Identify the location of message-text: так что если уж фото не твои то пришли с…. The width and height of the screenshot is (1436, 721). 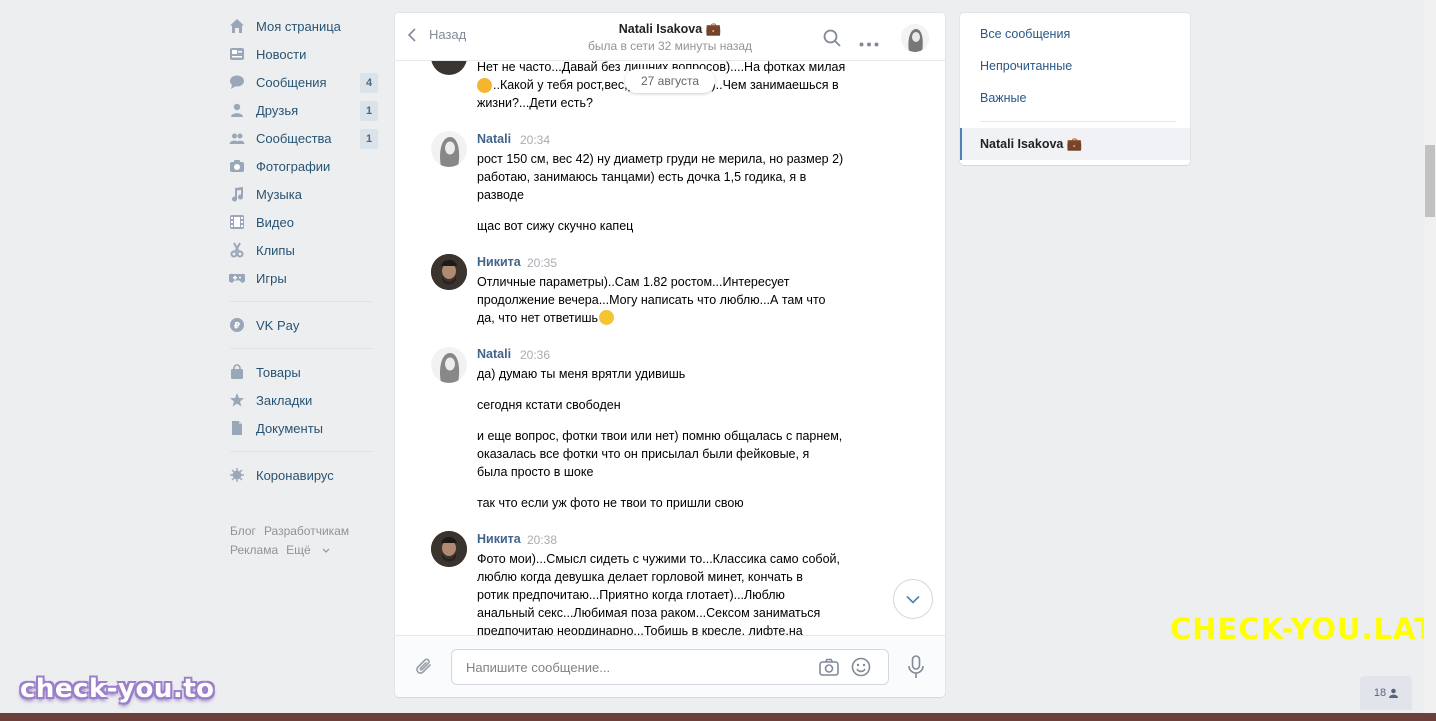
(610, 503).